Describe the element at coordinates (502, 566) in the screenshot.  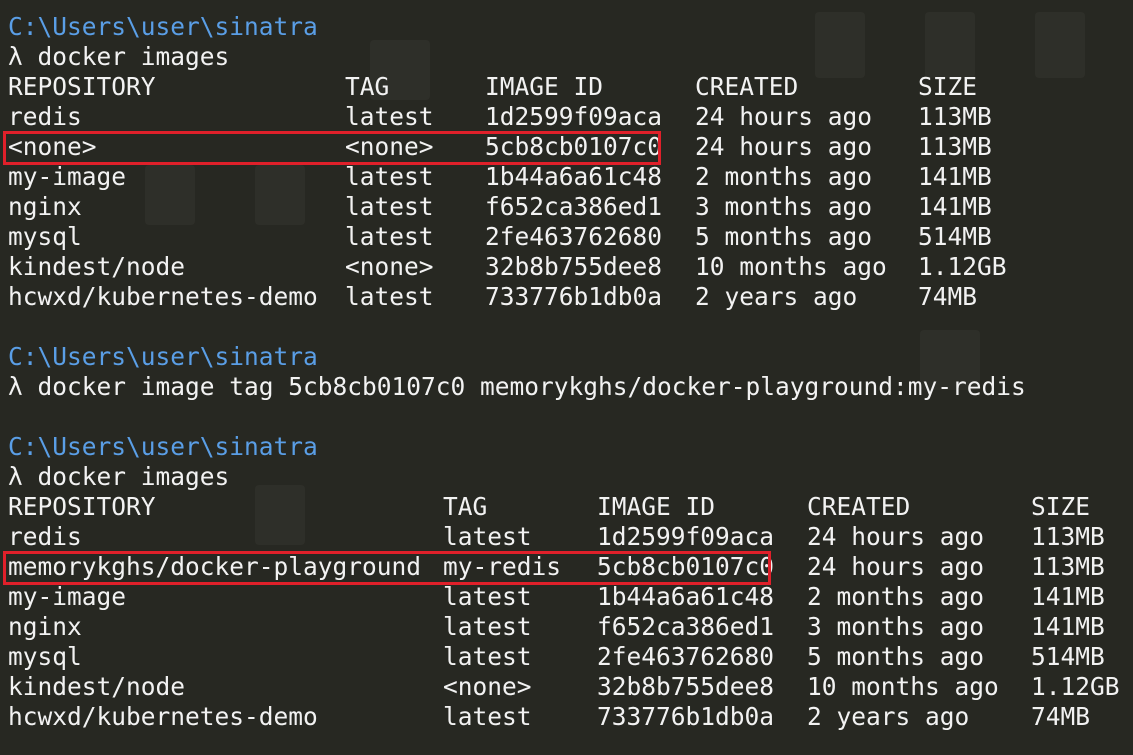
I see `table-cell: my-redis` at that location.